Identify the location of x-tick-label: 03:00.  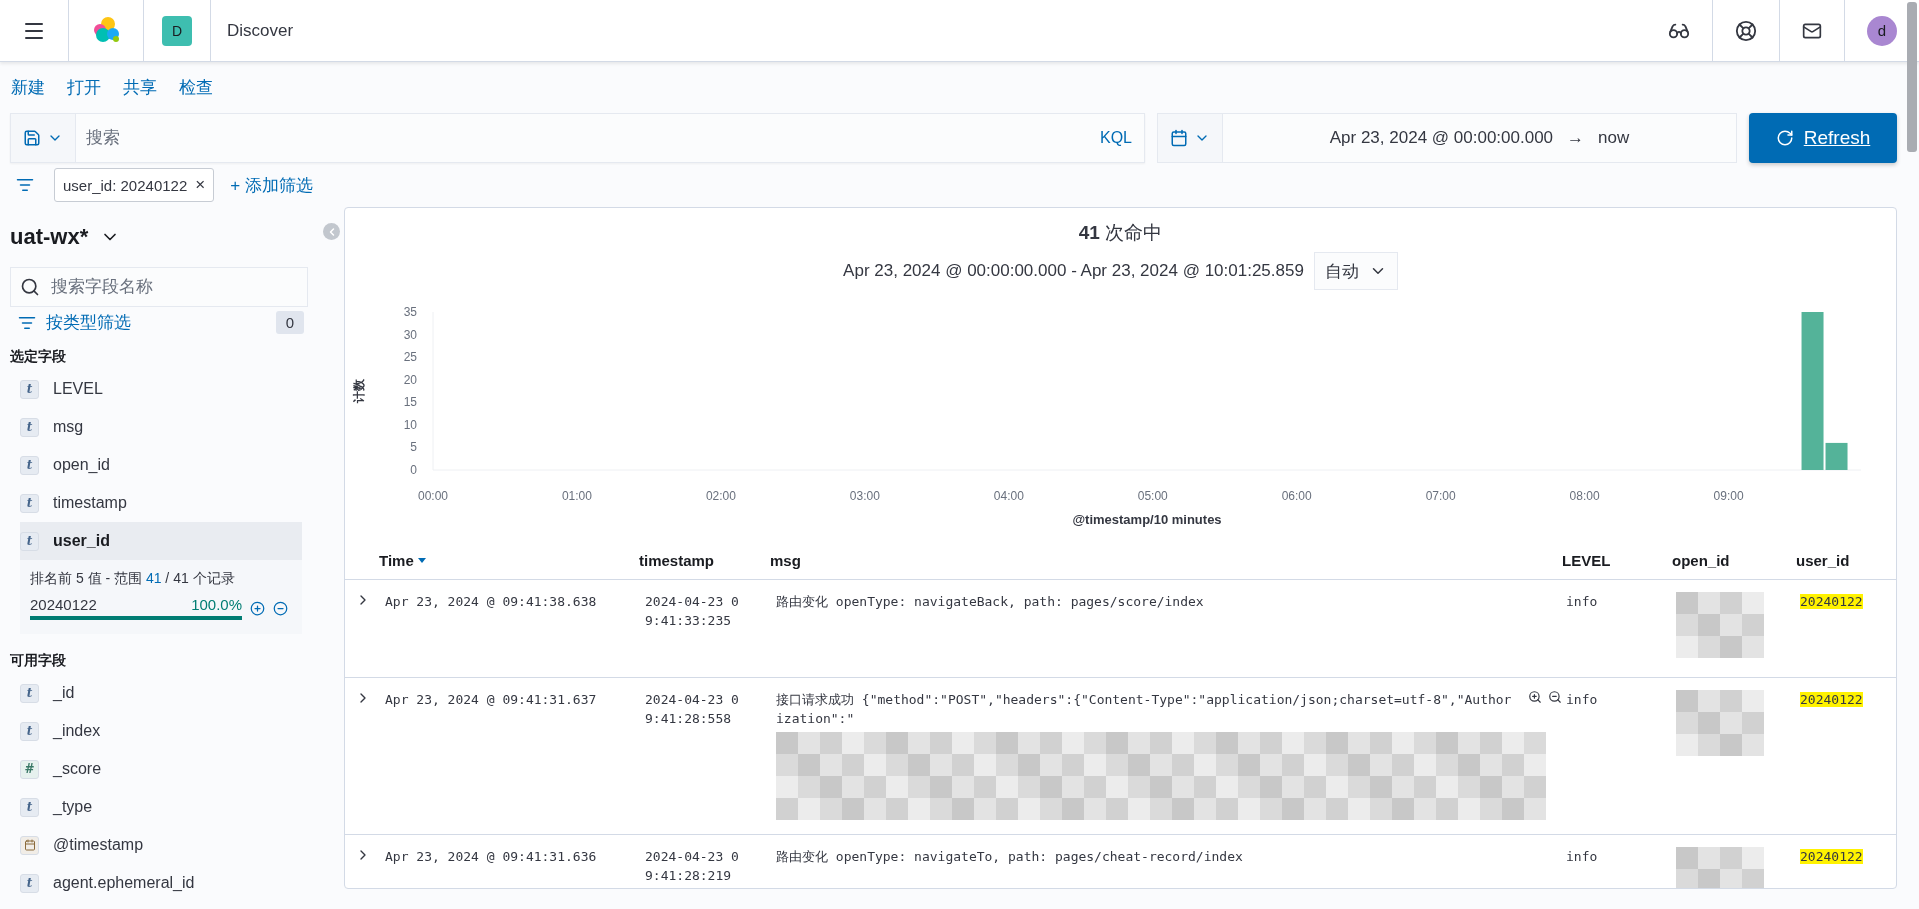
(864, 496).